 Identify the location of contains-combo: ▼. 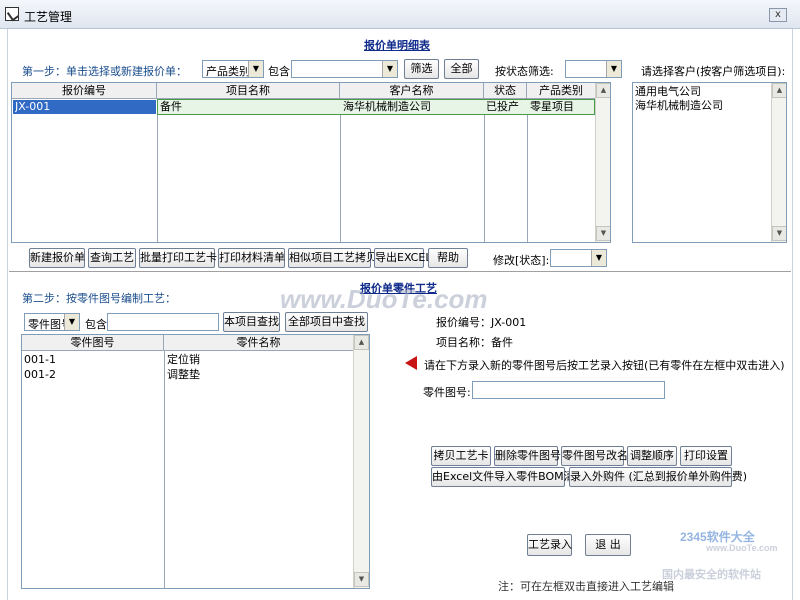
(344, 69).